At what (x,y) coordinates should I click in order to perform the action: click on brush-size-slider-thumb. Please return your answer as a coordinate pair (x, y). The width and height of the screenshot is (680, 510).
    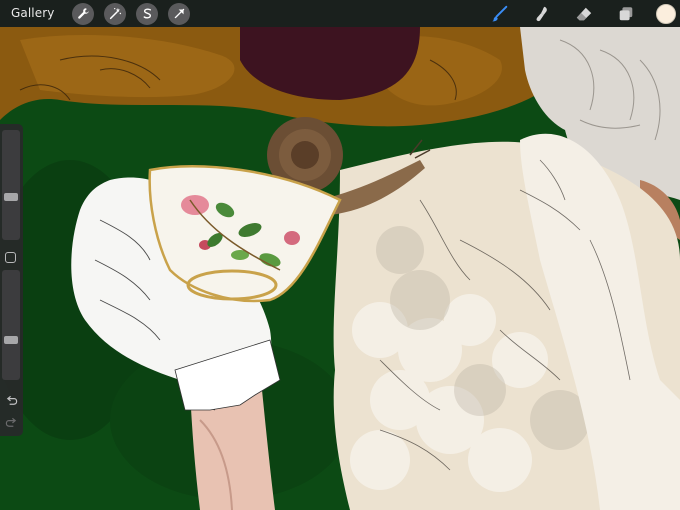
    Looking at the image, I should click on (11, 197).